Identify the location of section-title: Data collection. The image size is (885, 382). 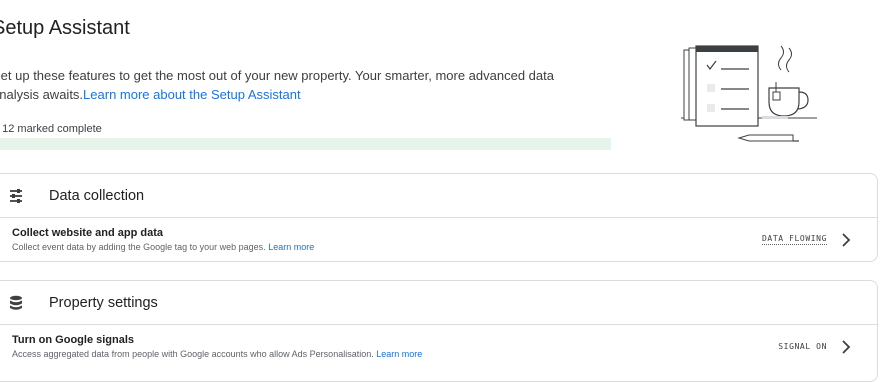
(97, 195).